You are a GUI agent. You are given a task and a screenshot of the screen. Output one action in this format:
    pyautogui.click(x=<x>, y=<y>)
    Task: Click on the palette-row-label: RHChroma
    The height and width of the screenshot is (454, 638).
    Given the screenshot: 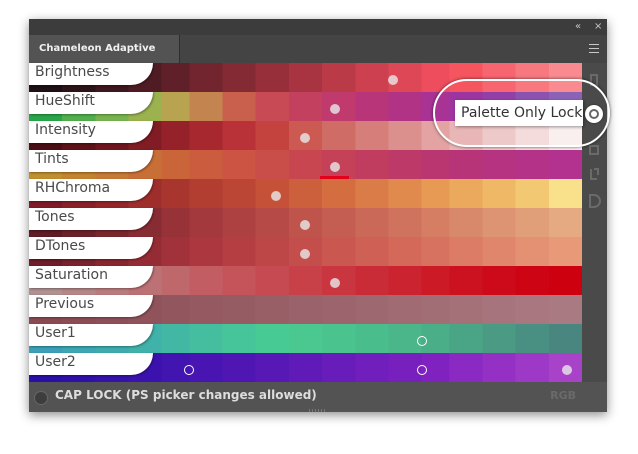 What is the action you would take?
    pyautogui.click(x=91, y=190)
    